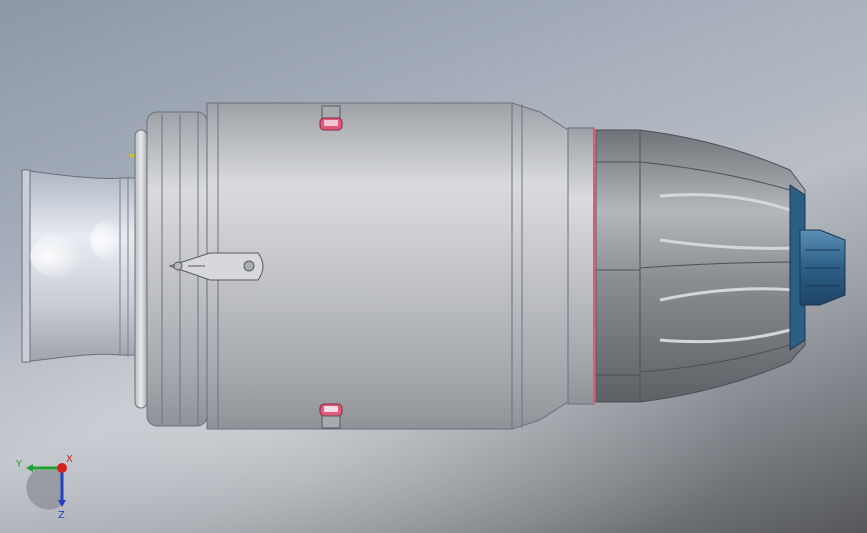 This screenshot has width=867, height=533. What do you see at coordinates (19, 464) in the screenshot?
I see `y-axis-label: Y` at bounding box center [19, 464].